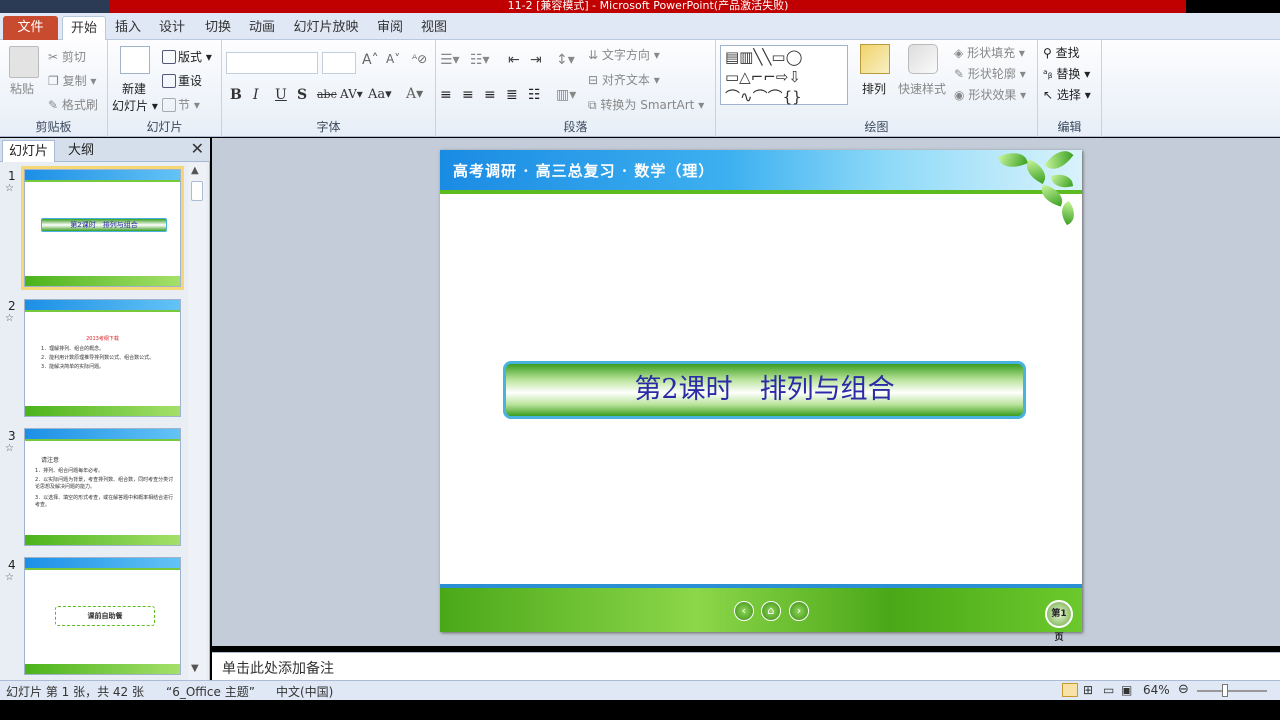 This screenshot has height=720, width=1280. I want to click on shape-fill-button: ◈ 形状填充 ▾, so click(989, 52).